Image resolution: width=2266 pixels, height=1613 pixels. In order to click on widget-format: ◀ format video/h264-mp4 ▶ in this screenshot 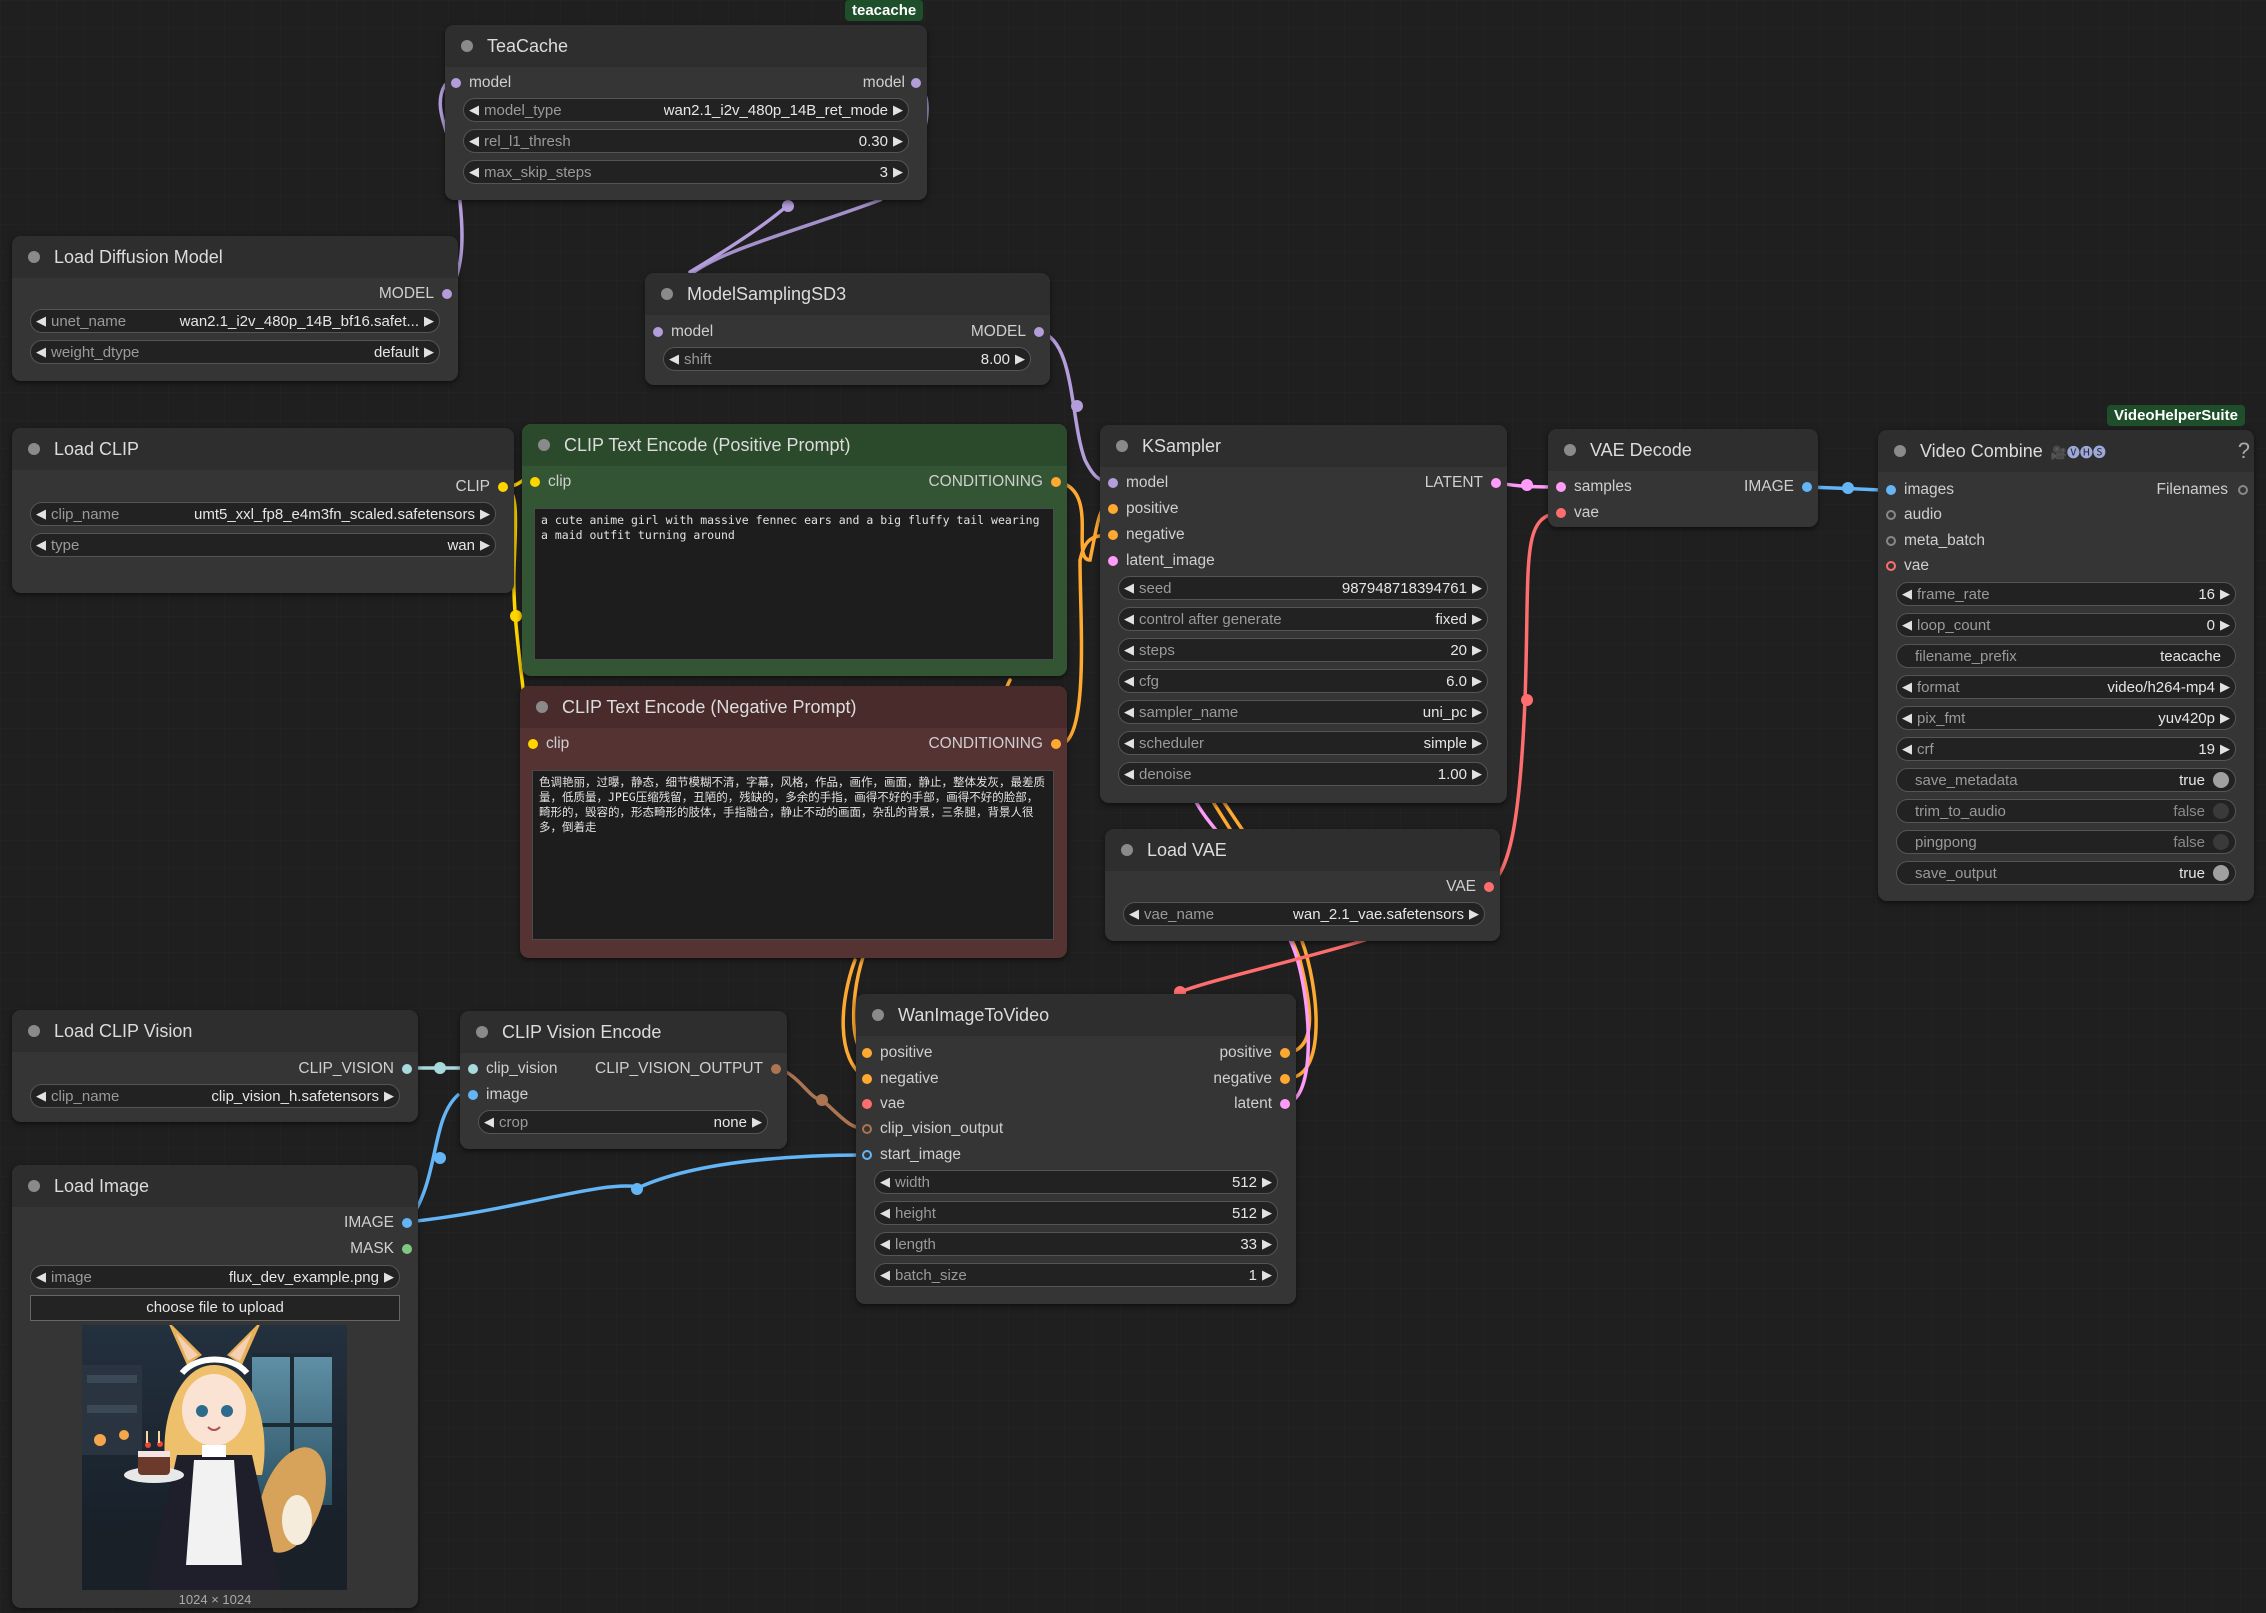, I will do `click(2066, 687)`.